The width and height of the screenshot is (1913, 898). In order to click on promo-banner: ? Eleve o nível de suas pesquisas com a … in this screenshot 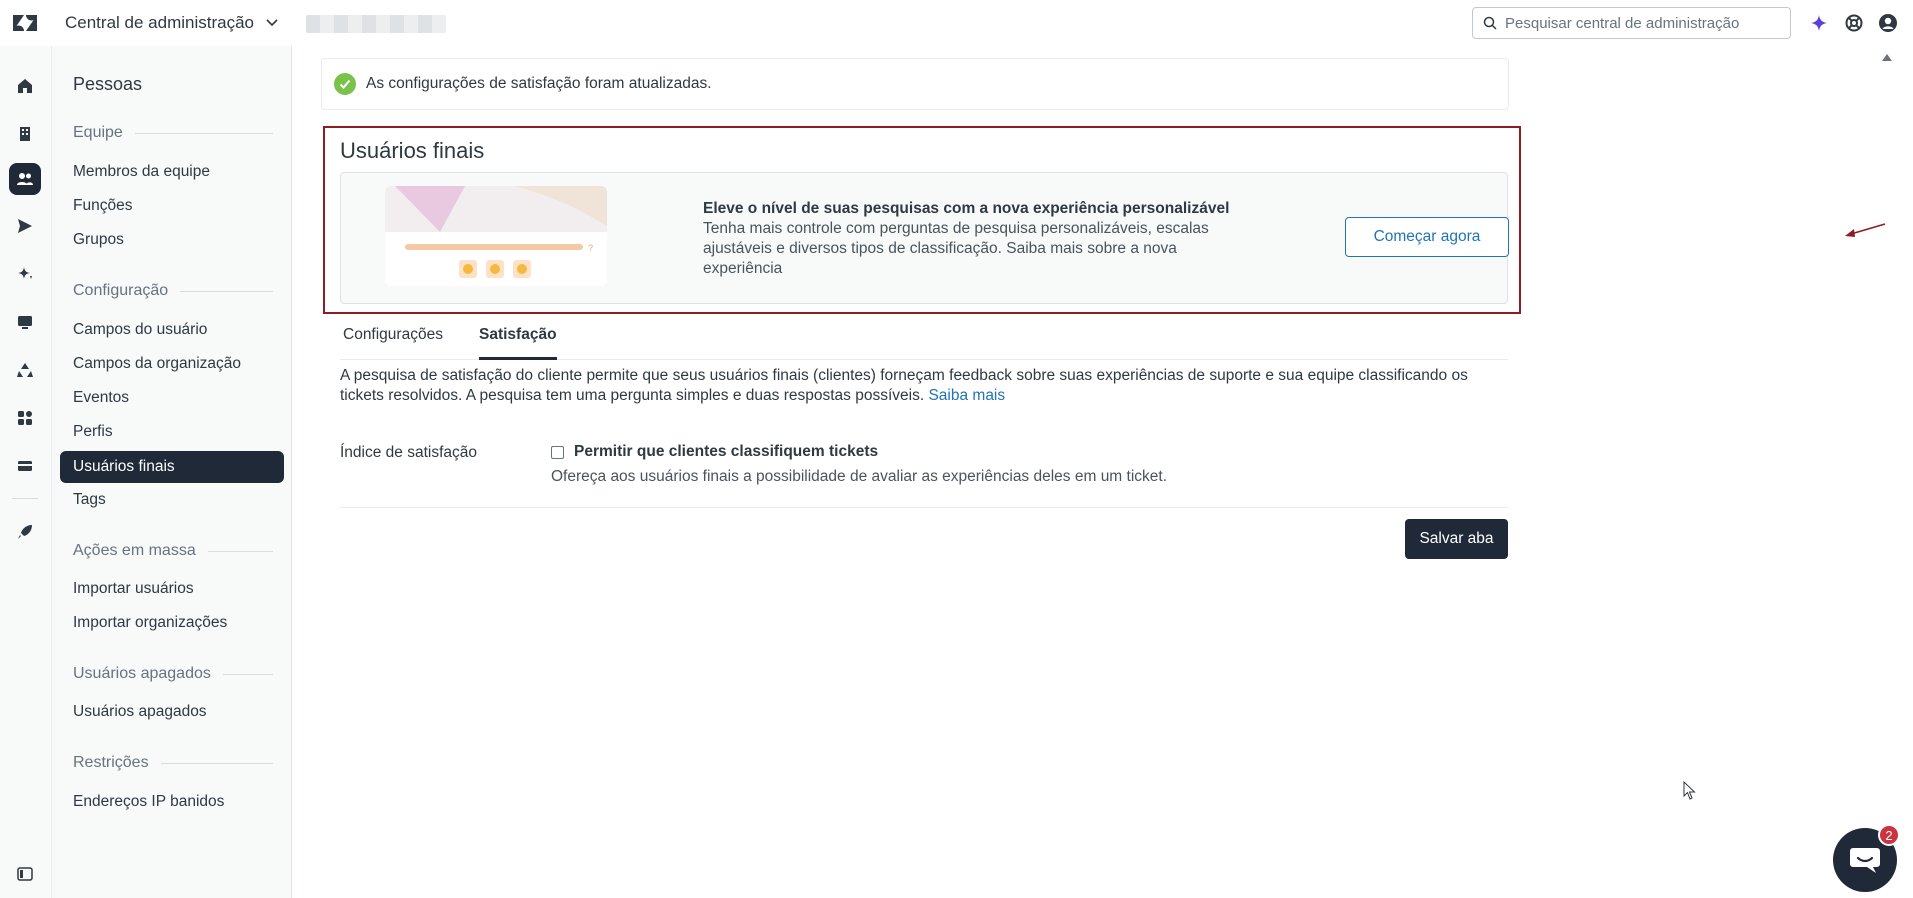, I will do `click(924, 238)`.